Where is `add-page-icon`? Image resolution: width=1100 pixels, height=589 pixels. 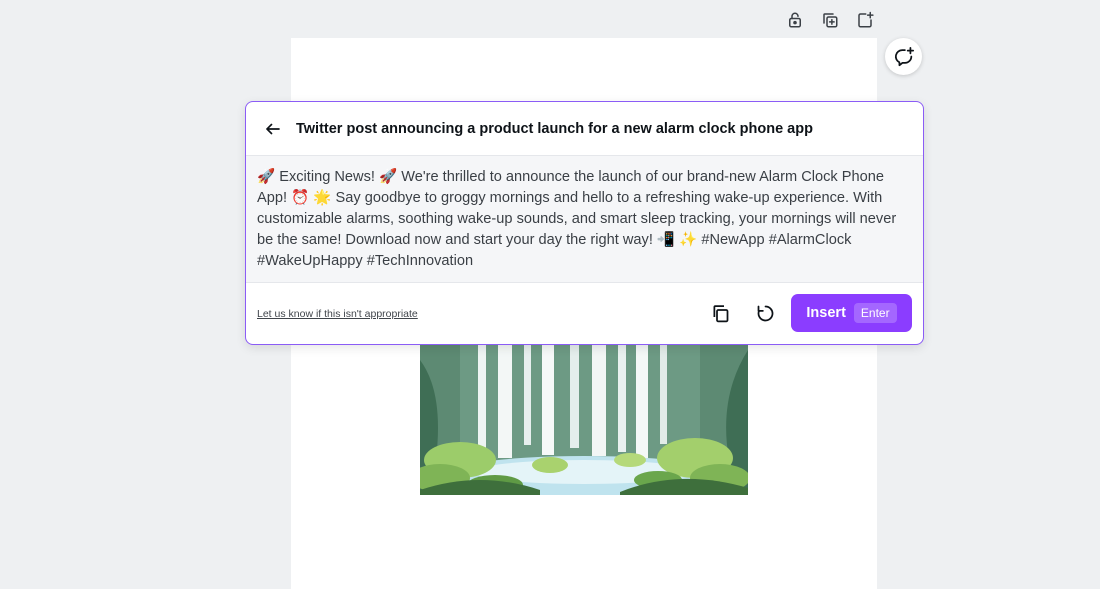 add-page-icon is located at coordinates (866, 19).